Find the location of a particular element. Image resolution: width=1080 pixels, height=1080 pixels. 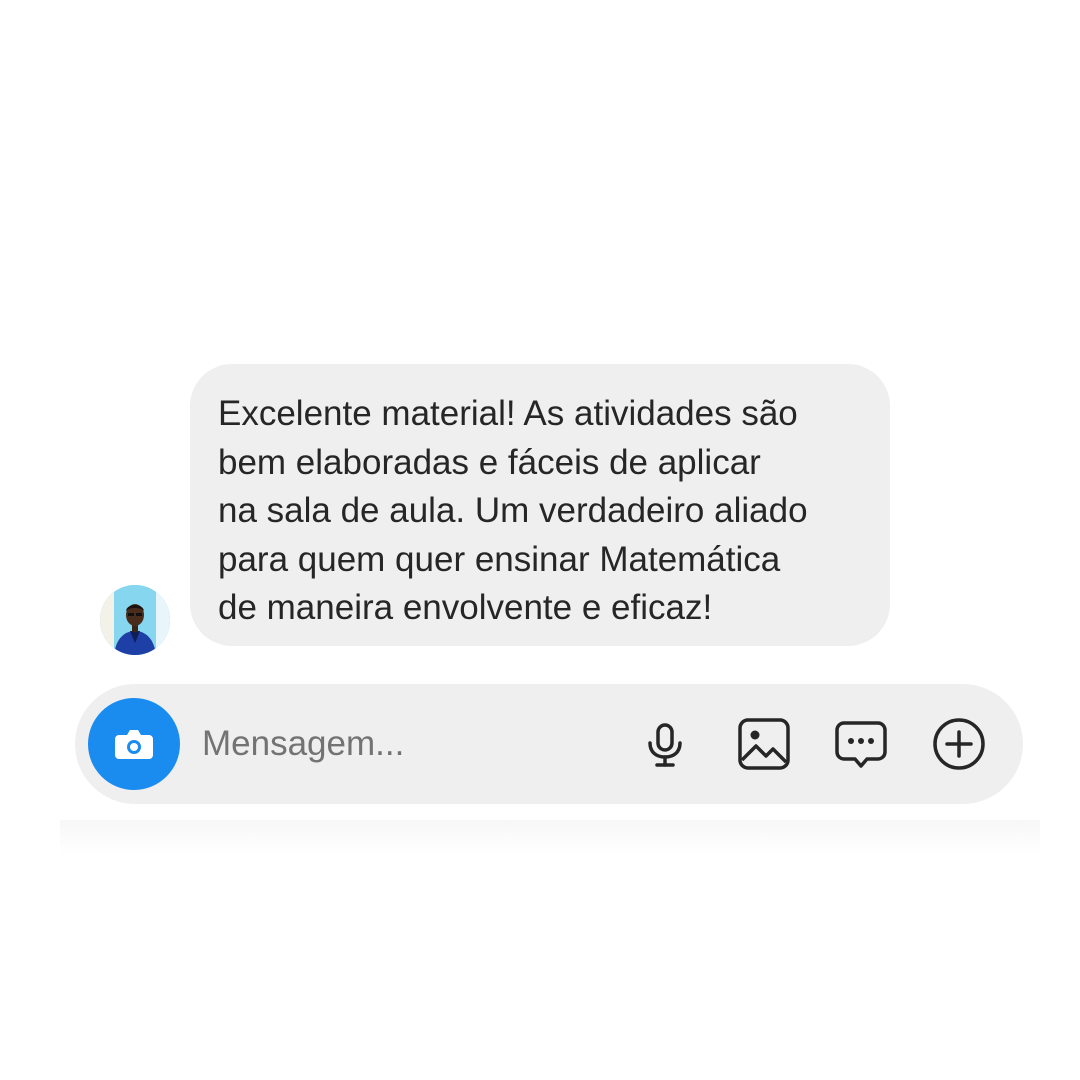

camera-button is located at coordinates (134, 744).